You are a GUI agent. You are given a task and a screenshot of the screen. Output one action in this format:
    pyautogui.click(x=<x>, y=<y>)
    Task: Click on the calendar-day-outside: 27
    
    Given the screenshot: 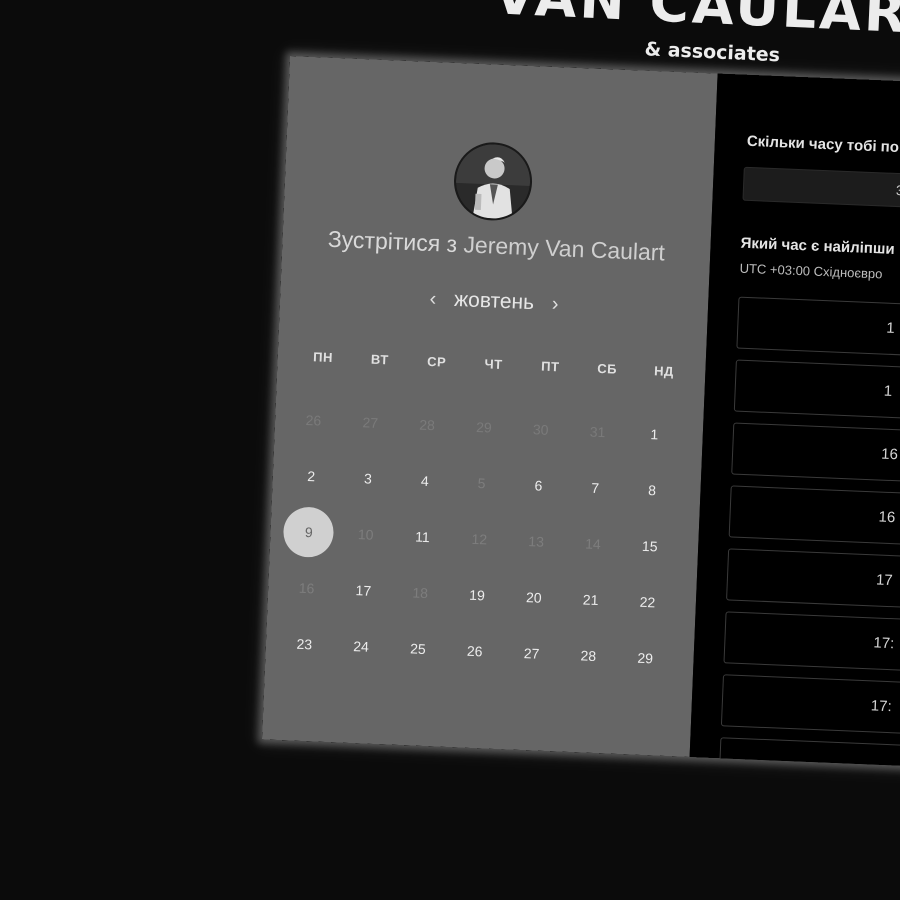 What is the action you would take?
    pyautogui.click(x=370, y=422)
    